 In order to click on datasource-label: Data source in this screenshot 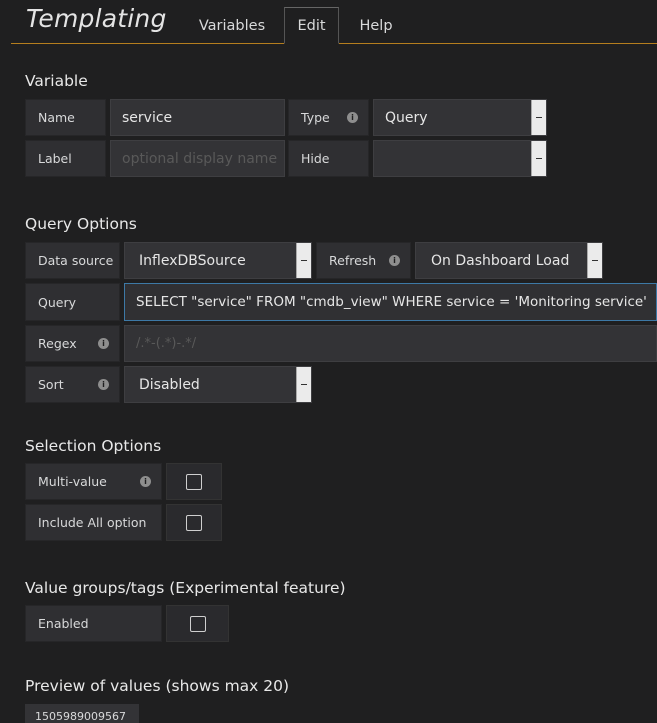, I will do `click(72, 260)`.